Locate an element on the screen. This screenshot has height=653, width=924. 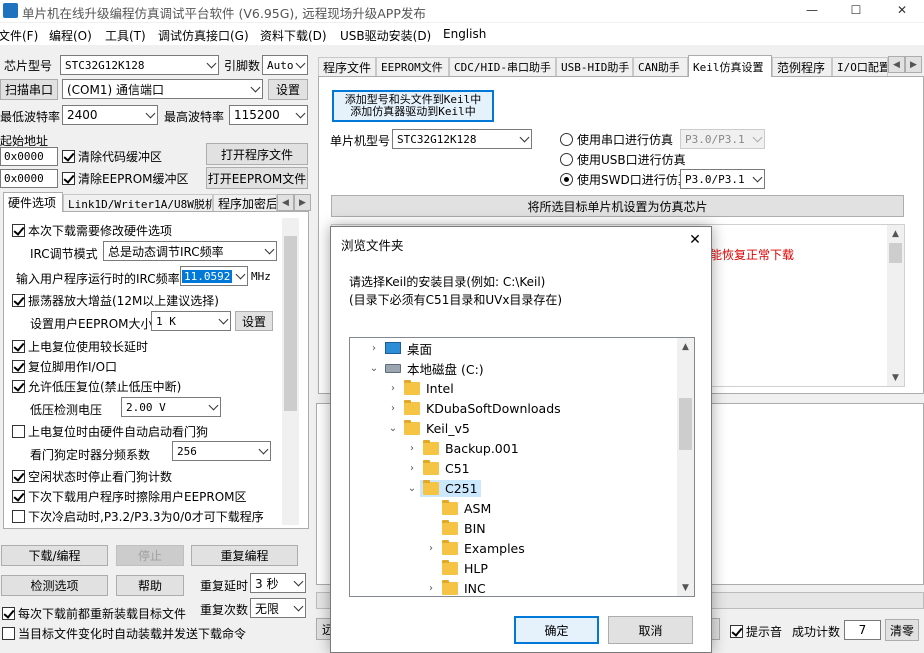
tree-item: ⌄ 本地磁盘 (C:) is located at coordinates (513, 368).